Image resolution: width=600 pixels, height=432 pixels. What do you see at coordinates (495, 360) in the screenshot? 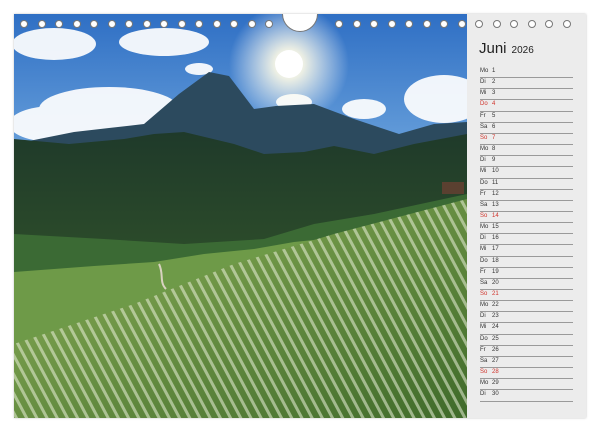
I see `day-number: 27` at bounding box center [495, 360].